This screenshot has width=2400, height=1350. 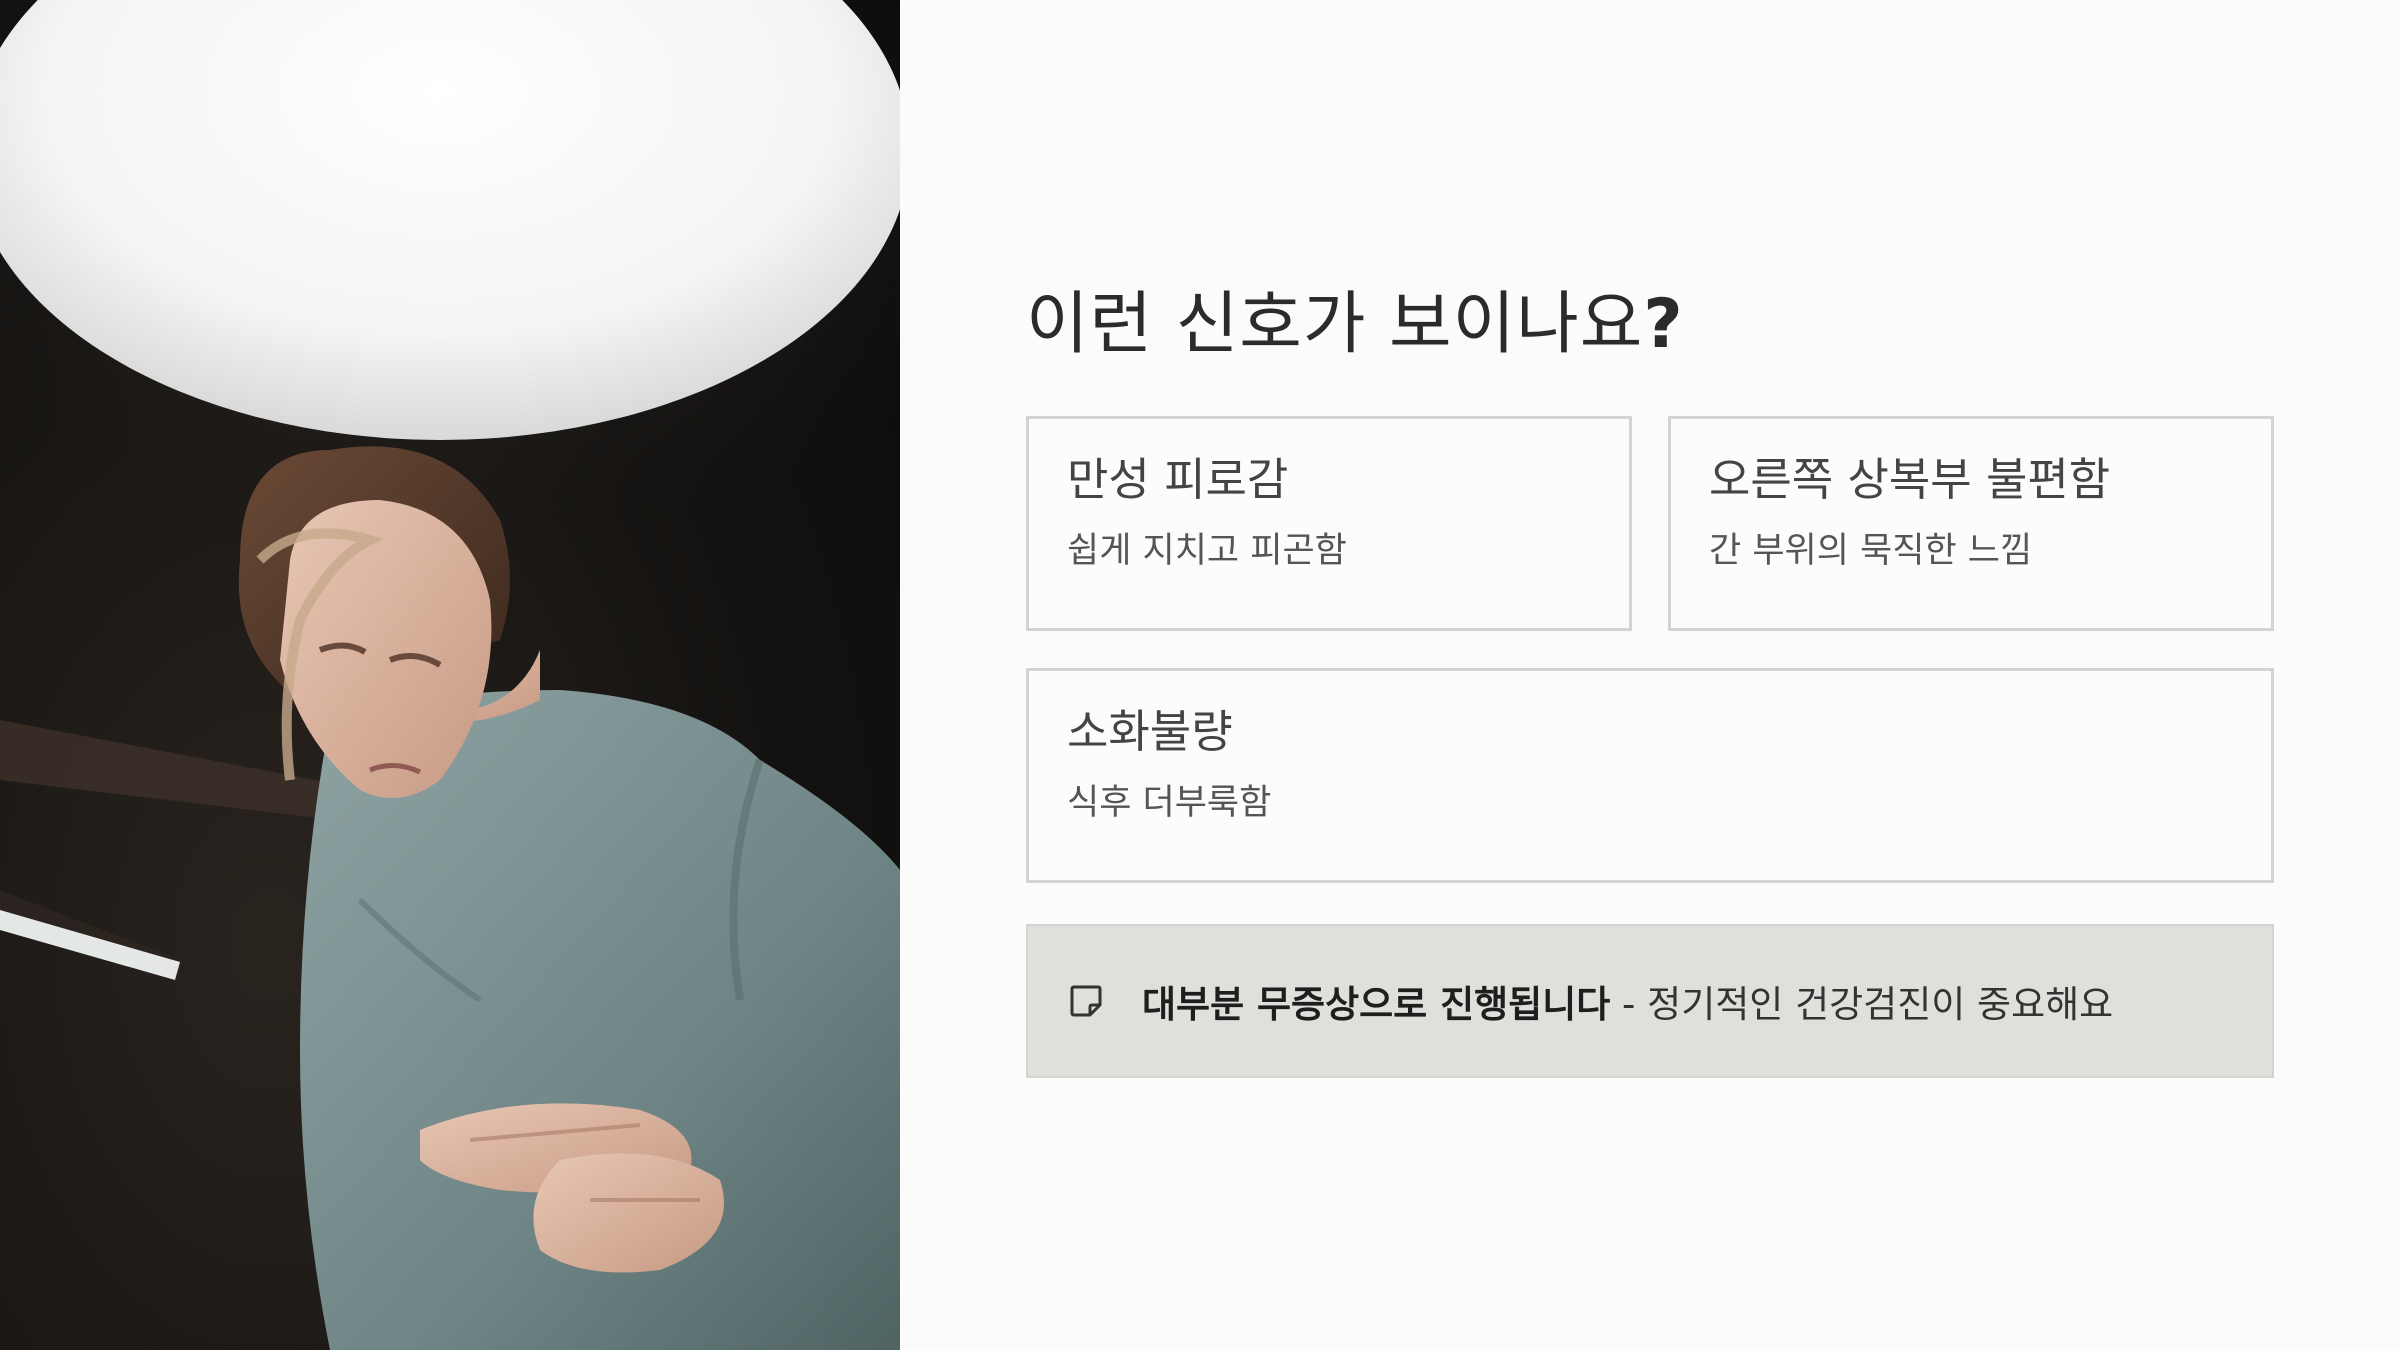 I want to click on note-icon, so click(x=1086, y=1001).